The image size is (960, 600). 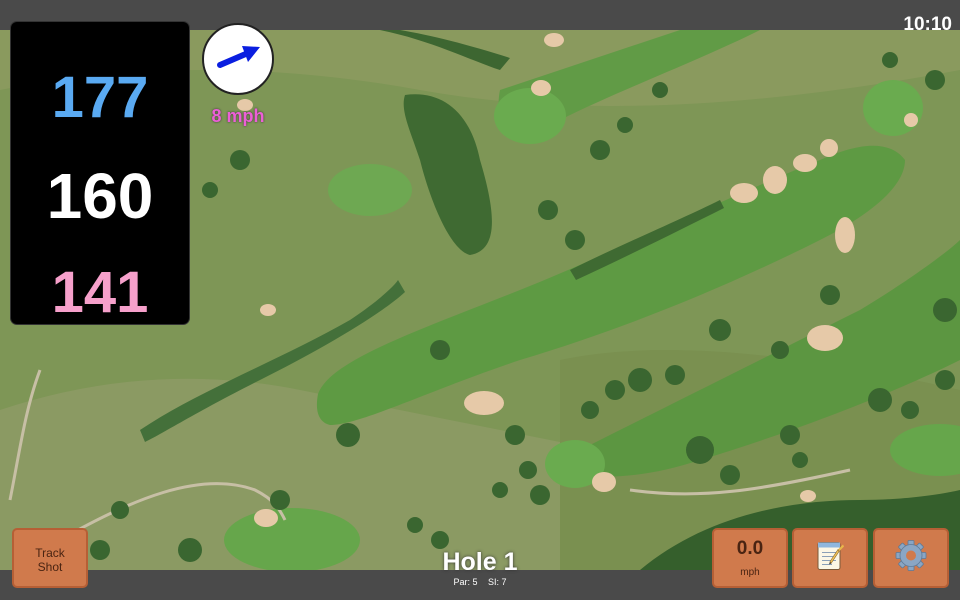 I want to click on back-distance: 177, so click(x=100, y=97).